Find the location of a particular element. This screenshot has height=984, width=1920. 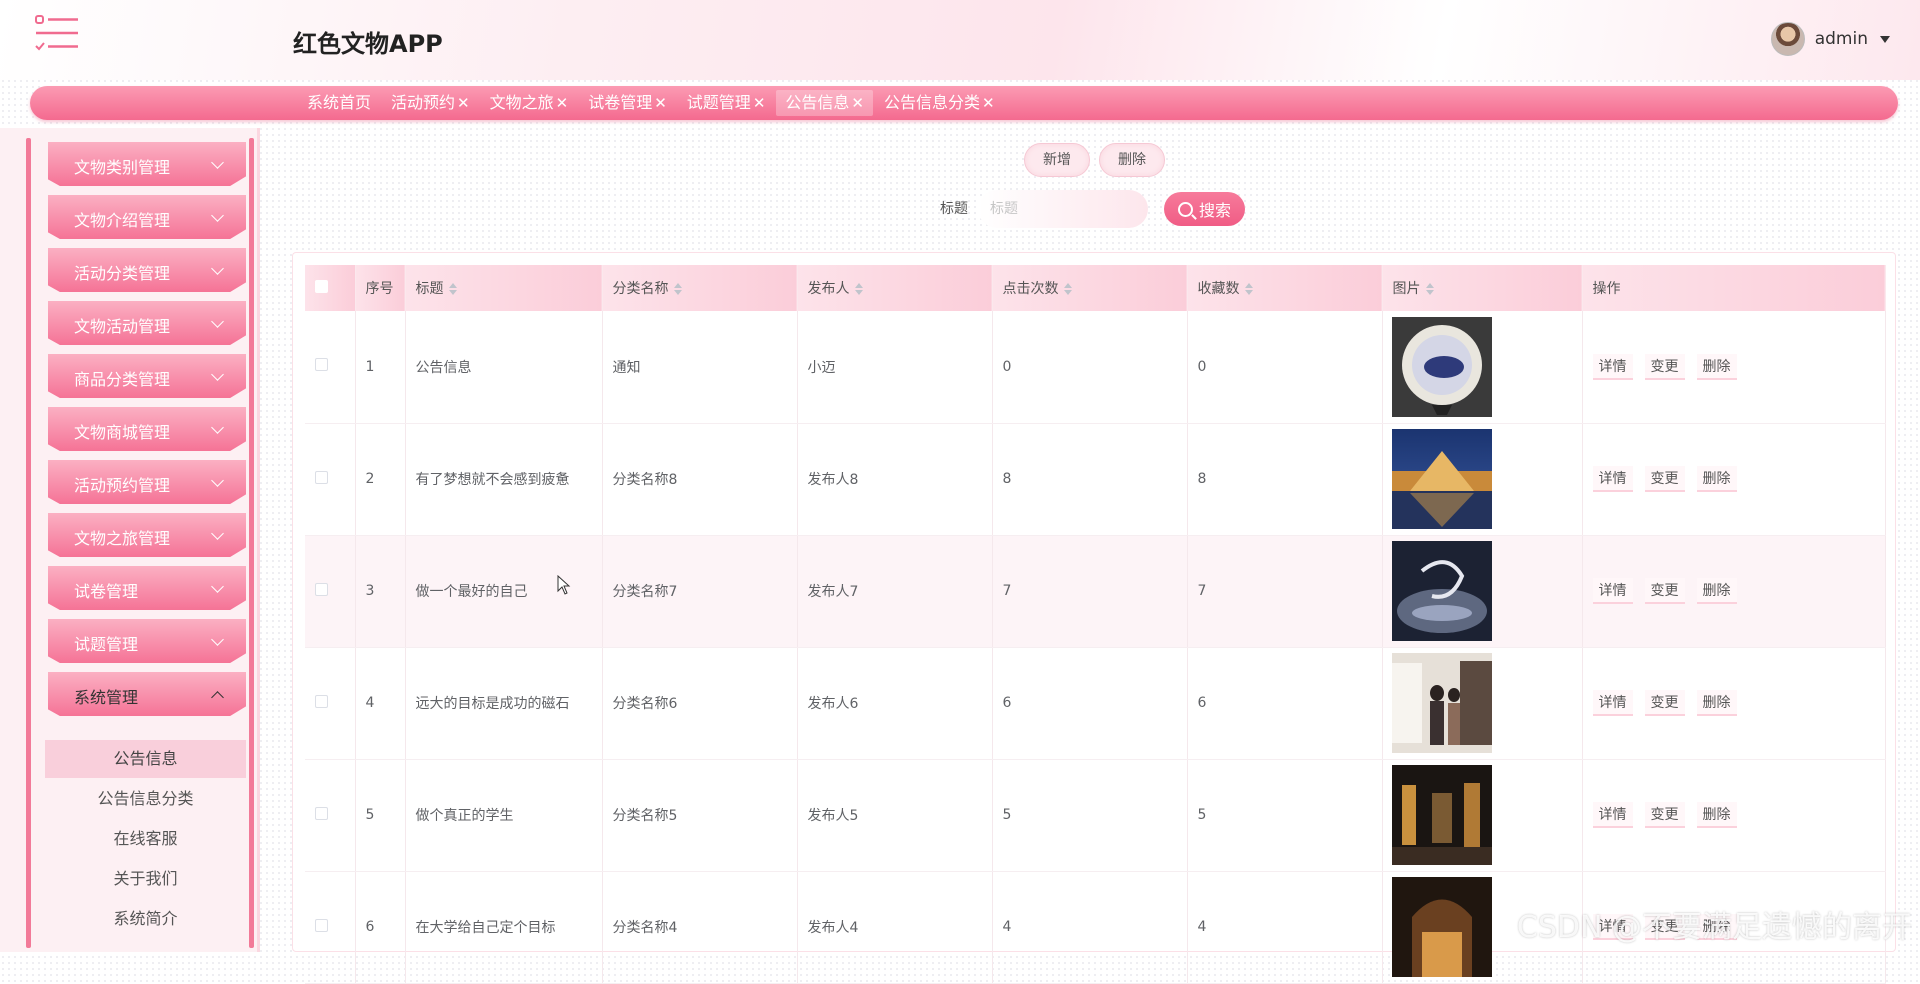

cell-no: 2 is located at coordinates (380, 479).